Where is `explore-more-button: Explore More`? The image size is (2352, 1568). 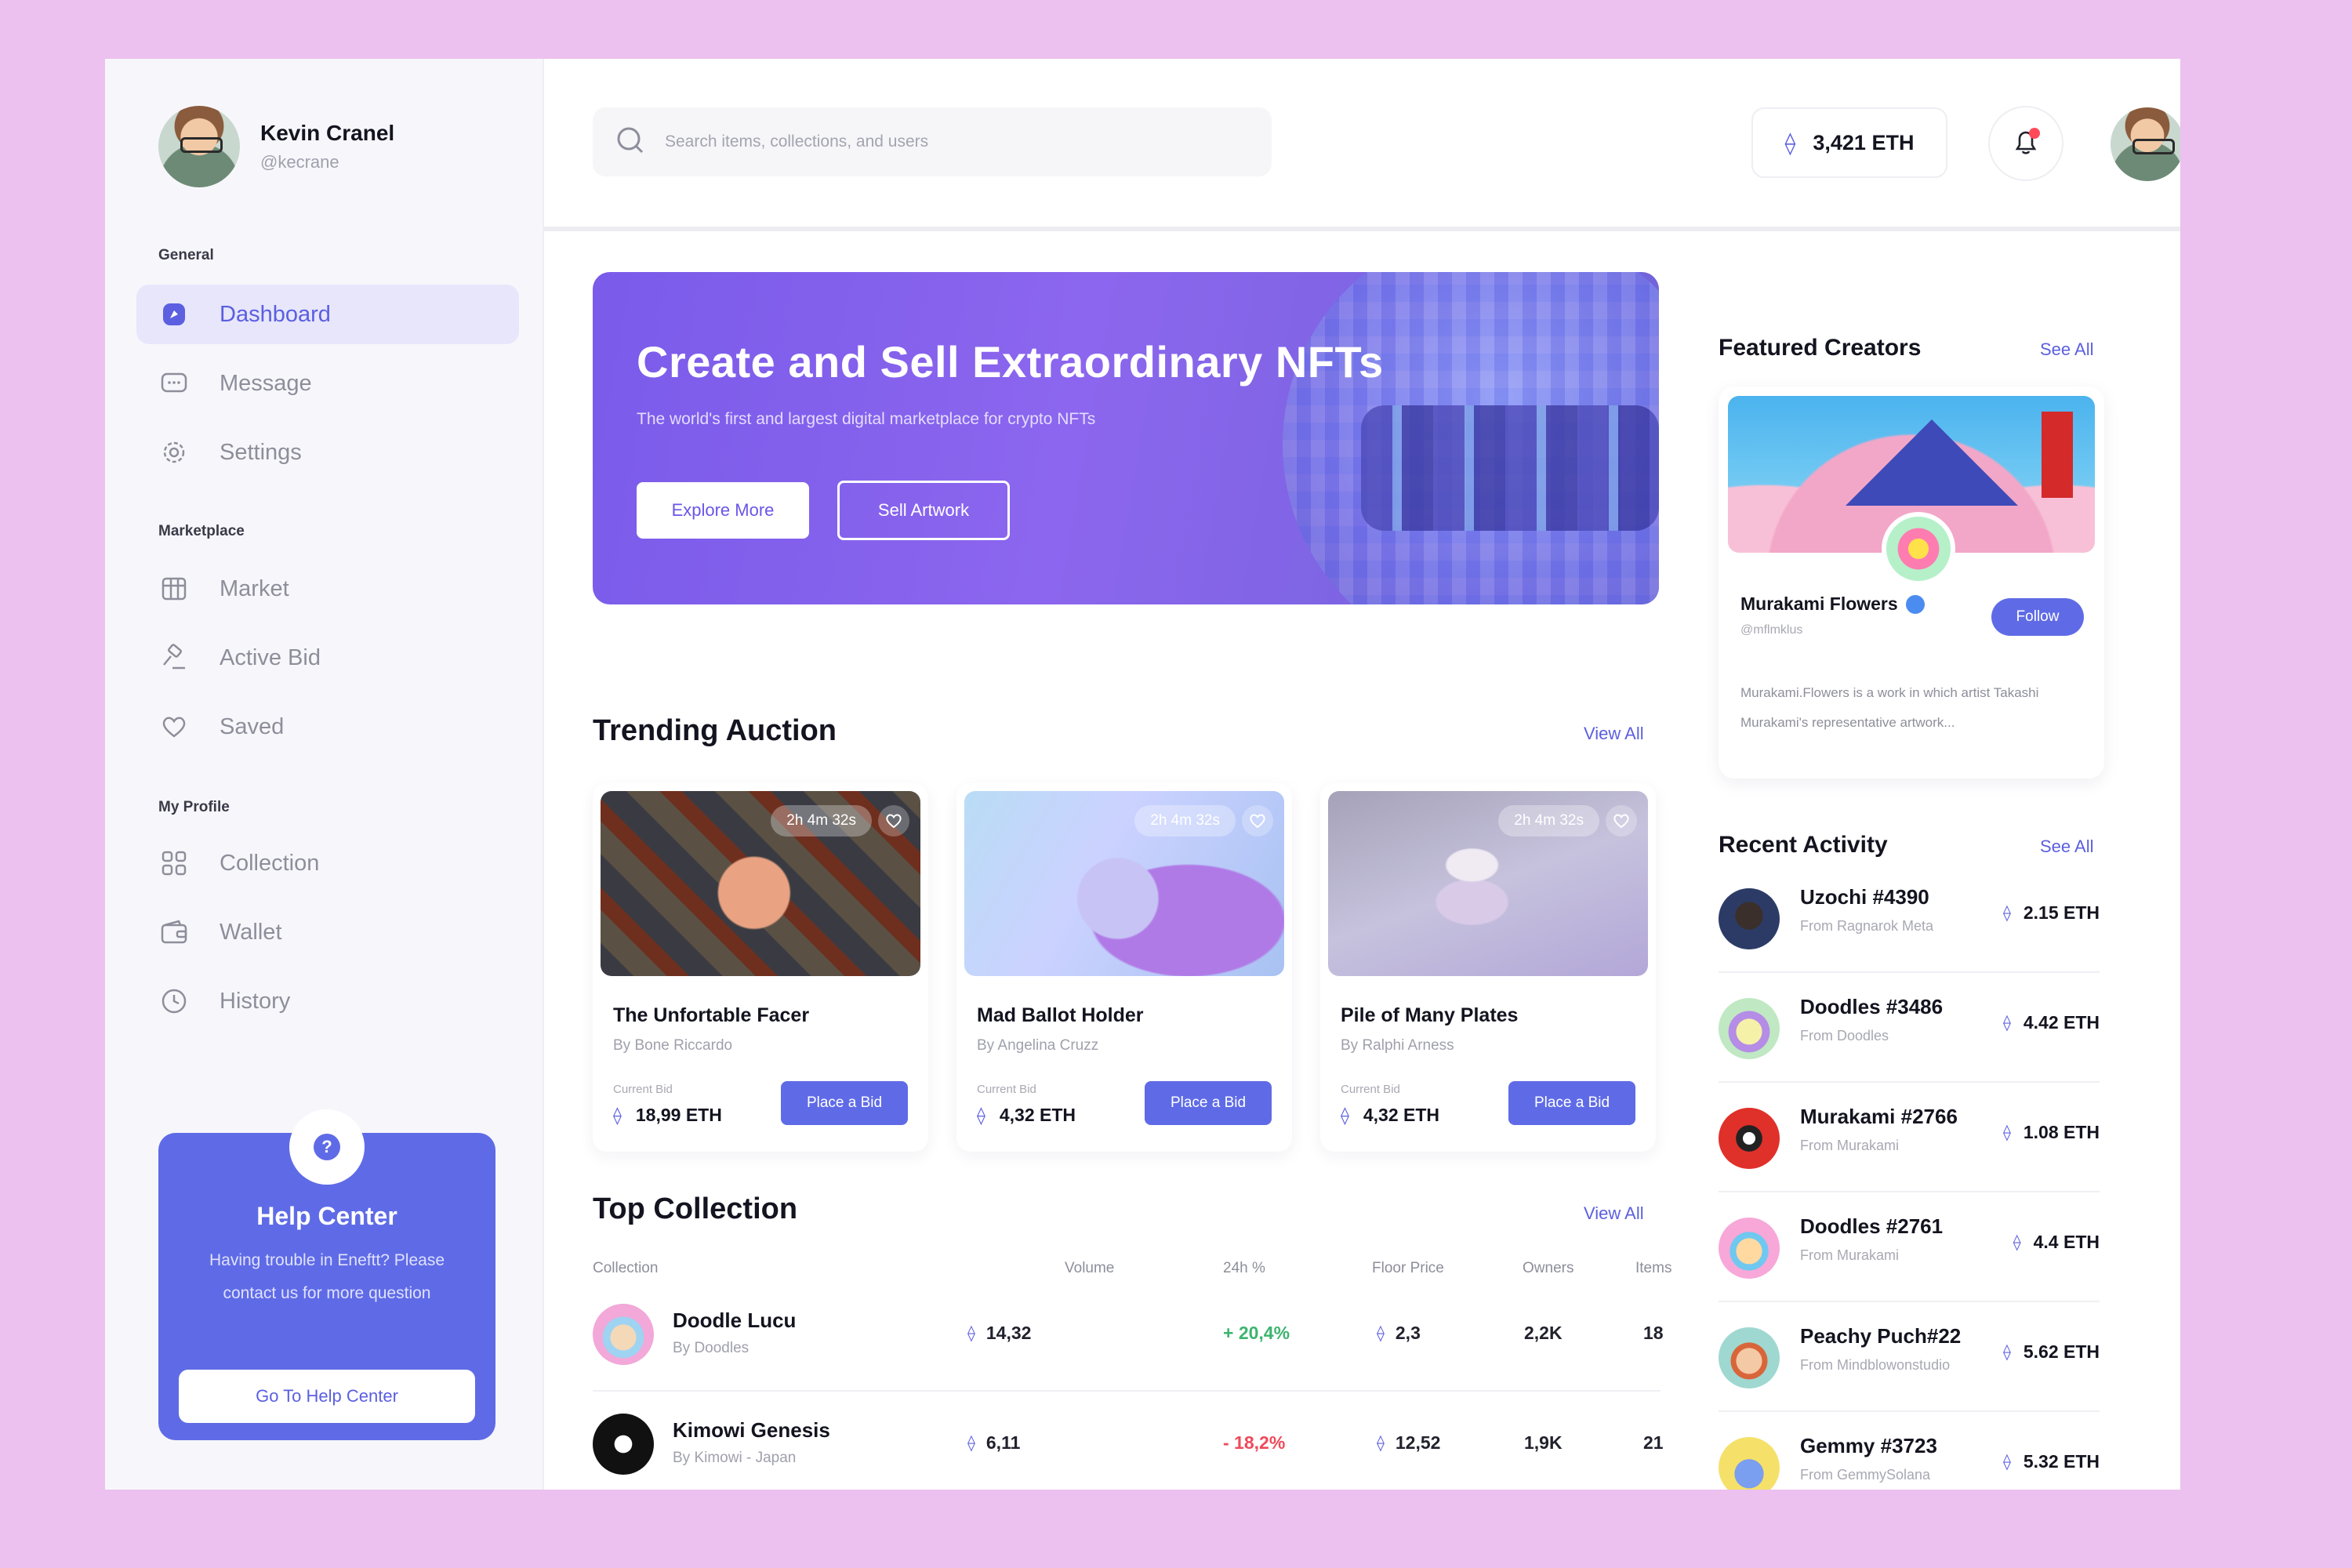 explore-more-button: Explore More is located at coordinates (723, 511).